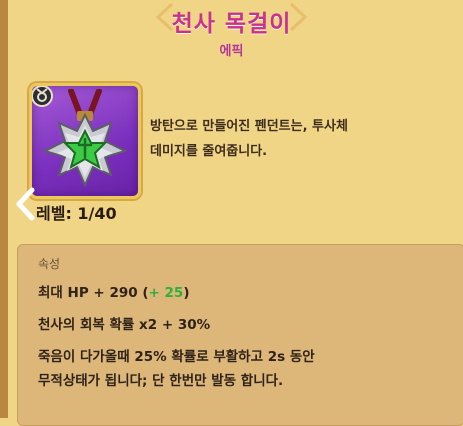 The width and height of the screenshot is (463, 426). I want to click on stat-max-hp-close: ), so click(186, 293).